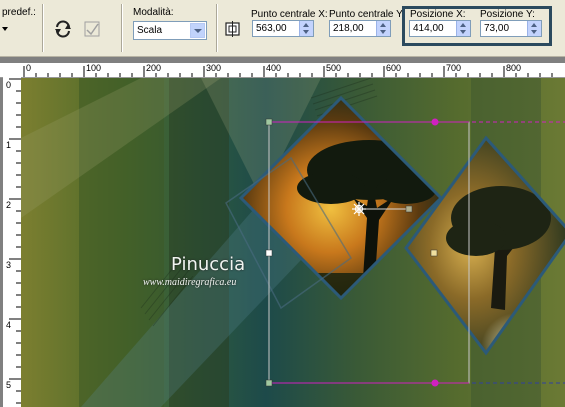 The image size is (565, 407). What do you see at coordinates (9, 205) in the screenshot?
I see `ruler-label: 2` at bounding box center [9, 205].